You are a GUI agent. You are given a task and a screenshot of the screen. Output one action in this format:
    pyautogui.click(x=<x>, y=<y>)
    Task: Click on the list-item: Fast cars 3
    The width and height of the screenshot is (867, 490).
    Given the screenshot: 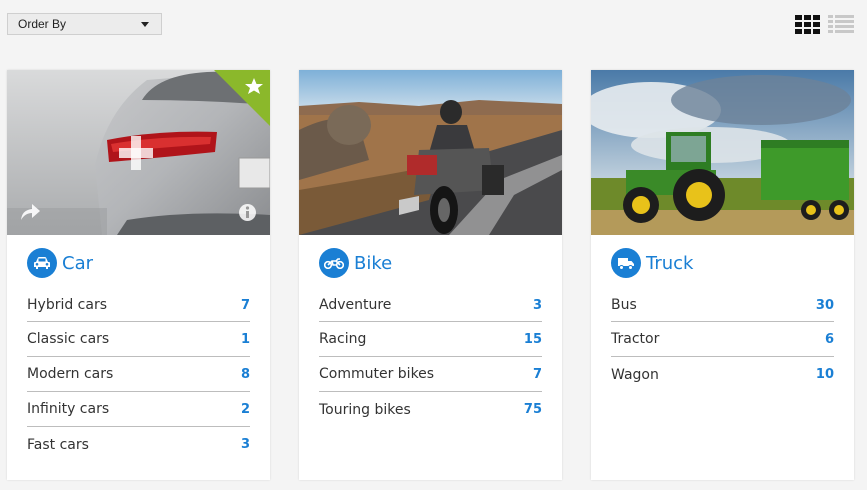 What is the action you would take?
    pyautogui.click(x=138, y=444)
    